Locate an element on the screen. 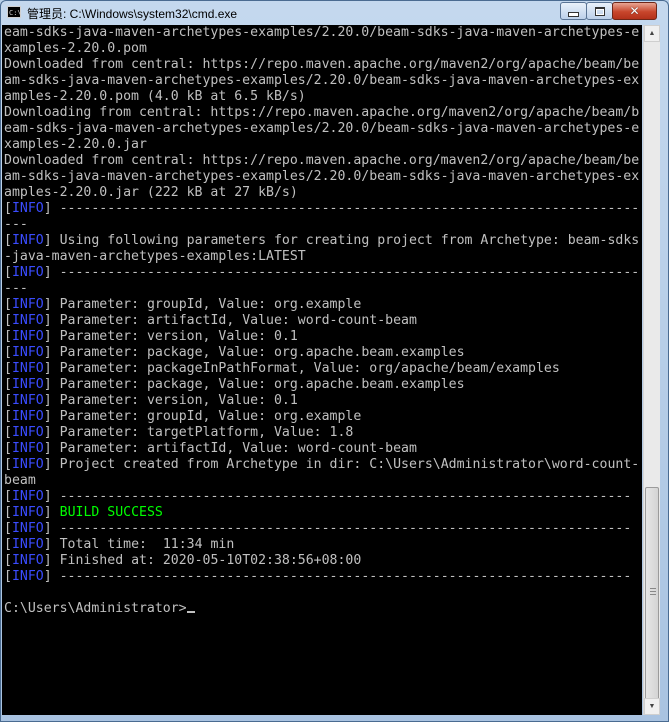 This screenshot has width=669, height=722. maximize-button is located at coordinates (599, 11).